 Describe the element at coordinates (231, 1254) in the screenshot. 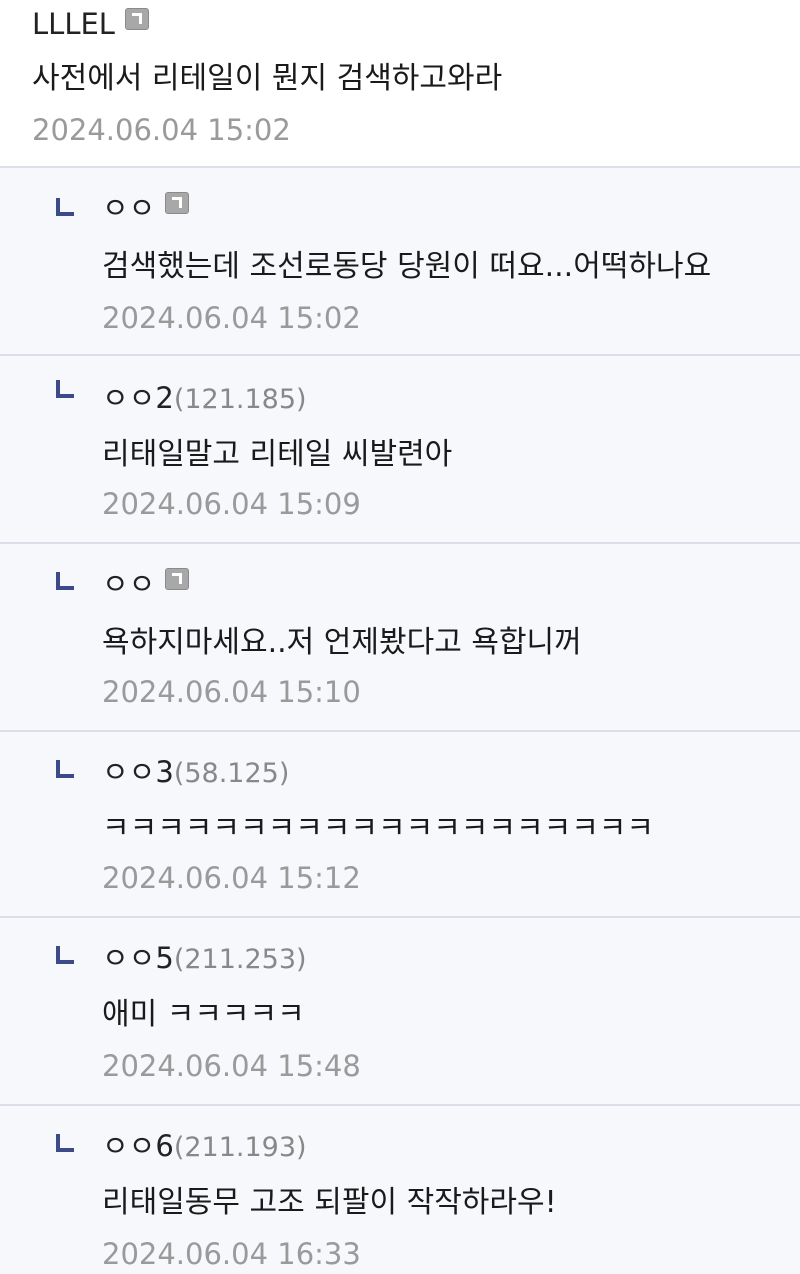

I see `reply-date: 2024.06.04 16:33` at that location.